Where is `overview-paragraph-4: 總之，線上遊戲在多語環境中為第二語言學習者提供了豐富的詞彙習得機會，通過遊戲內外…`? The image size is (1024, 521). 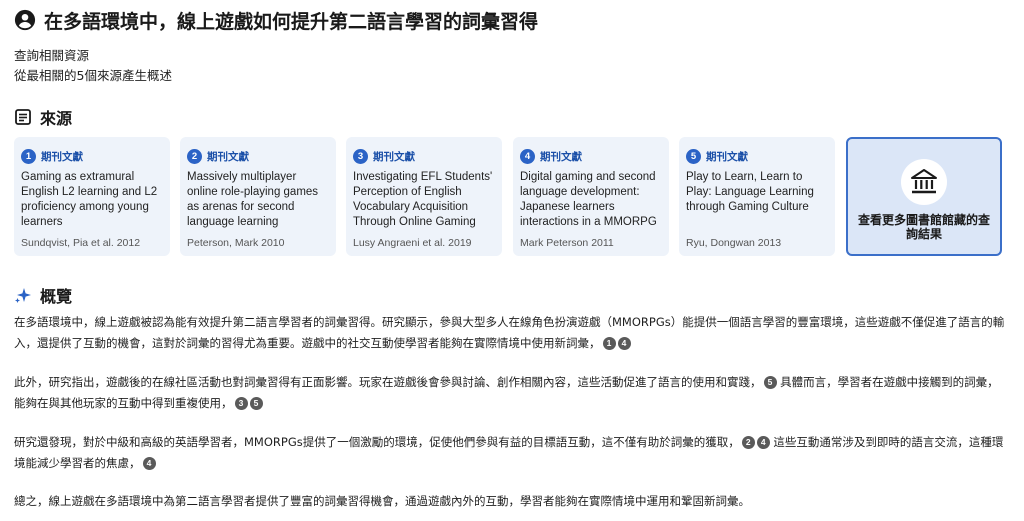
overview-paragraph-4: 總之，線上遊戲在多語環境中為第二語言學習者提供了豐富的詞彙習得機會，通過遊戲內外… is located at coordinates (382, 501).